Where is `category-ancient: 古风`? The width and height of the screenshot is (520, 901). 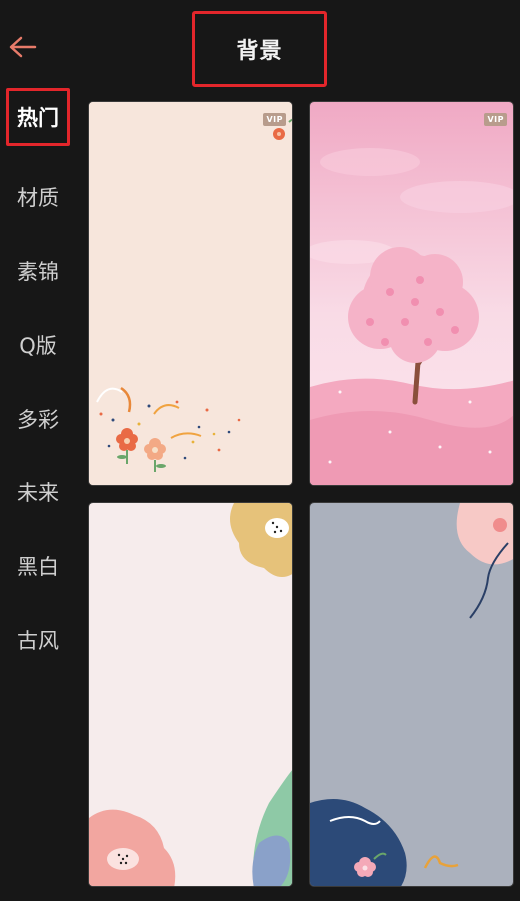
category-ancient: 古风 is located at coordinates (38, 640).